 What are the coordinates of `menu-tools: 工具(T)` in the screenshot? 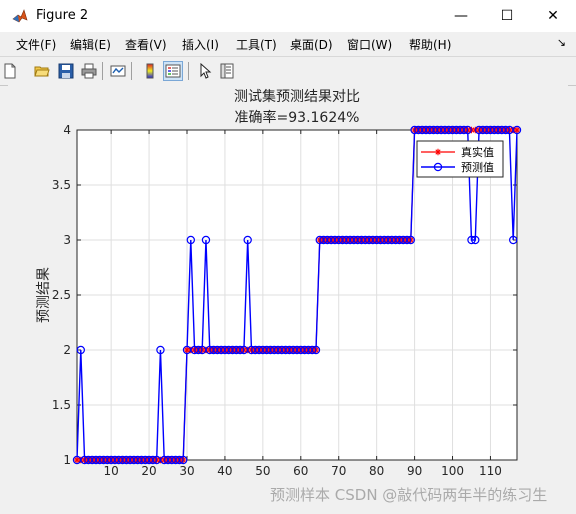 It's located at (256, 44).